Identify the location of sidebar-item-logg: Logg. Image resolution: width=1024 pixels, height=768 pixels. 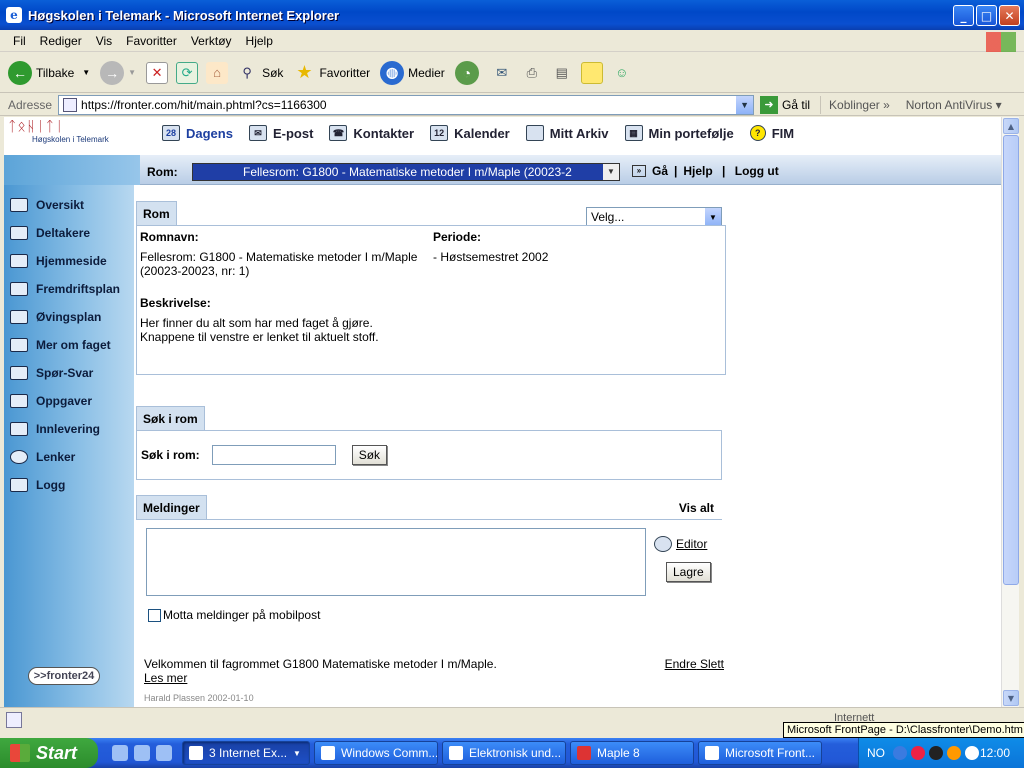
(69, 485).